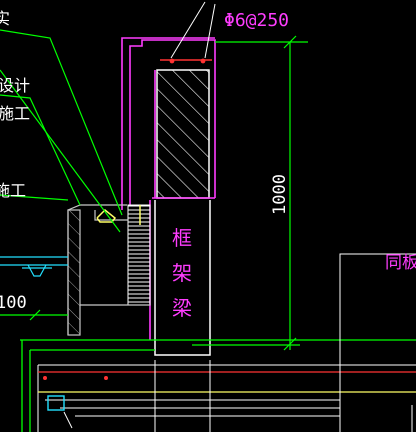  I want to click on gutter-detail, so click(34, 266).